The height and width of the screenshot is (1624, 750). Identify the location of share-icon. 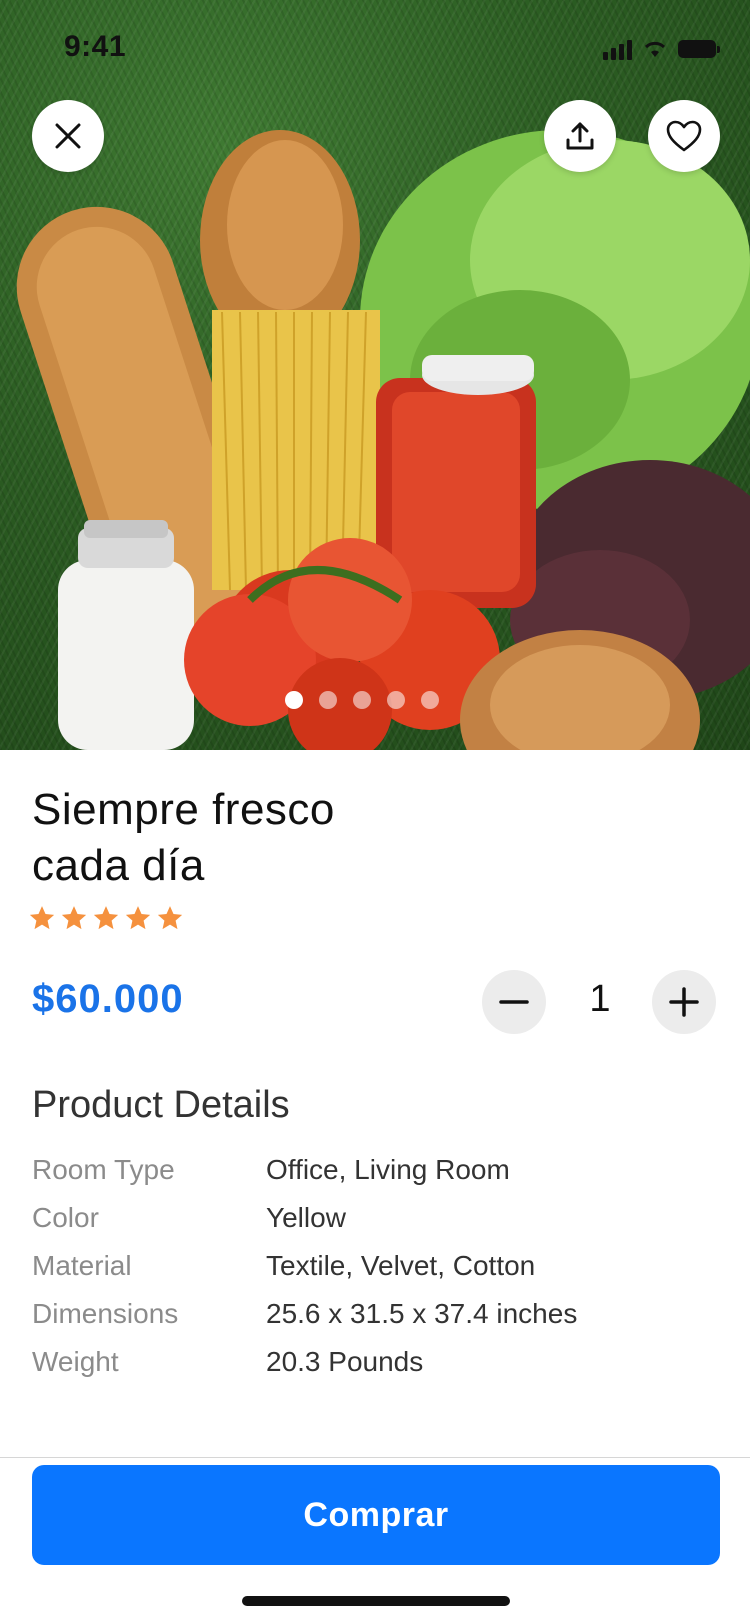
(580, 136).